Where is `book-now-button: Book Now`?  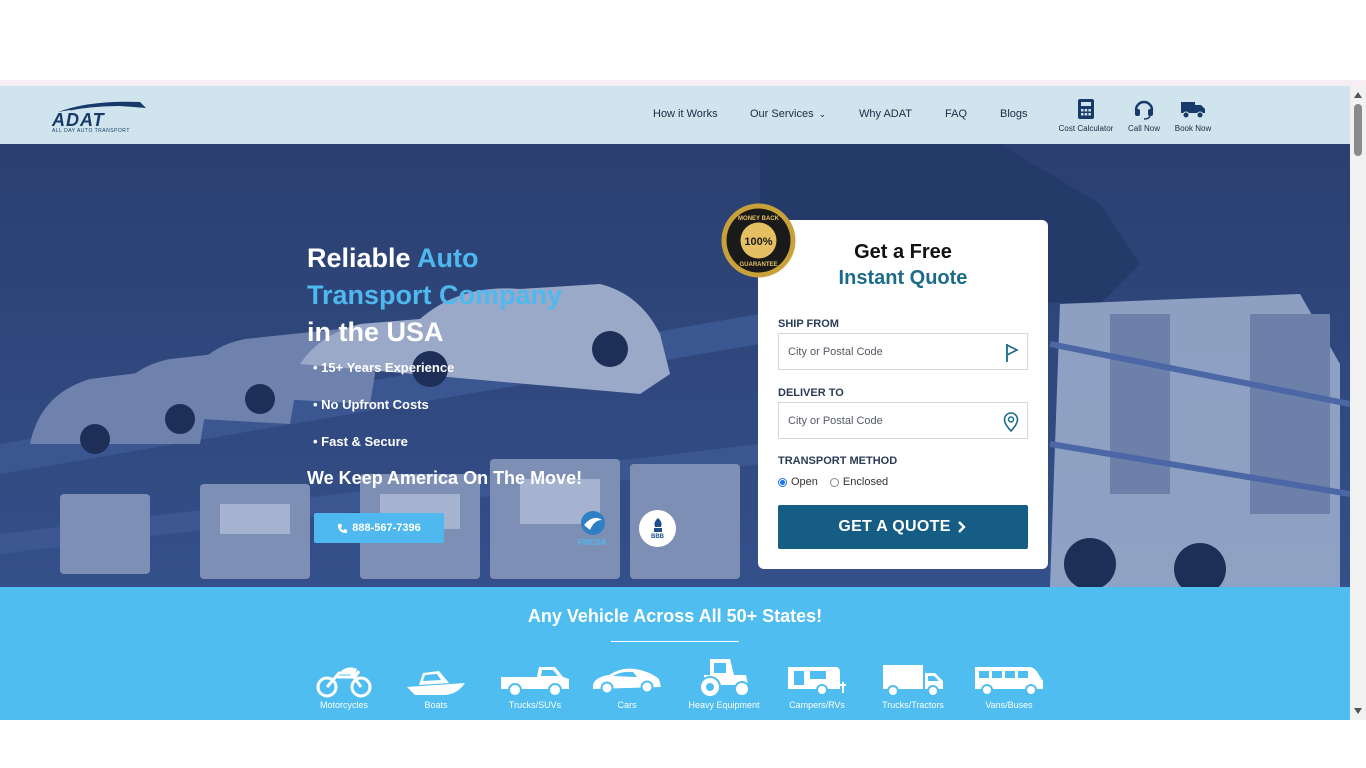 book-now-button: Book Now is located at coordinates (1193, 115).